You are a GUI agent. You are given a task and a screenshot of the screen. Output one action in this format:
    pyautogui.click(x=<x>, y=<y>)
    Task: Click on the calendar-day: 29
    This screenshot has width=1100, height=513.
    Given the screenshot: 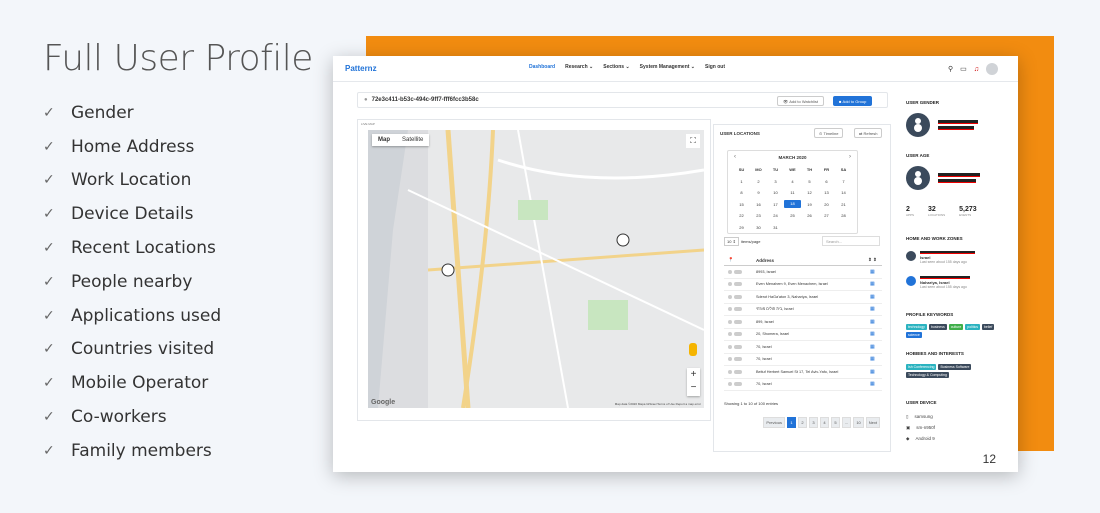 What is the action you would take?
    pyautogui.click(x=741, y=227)
    